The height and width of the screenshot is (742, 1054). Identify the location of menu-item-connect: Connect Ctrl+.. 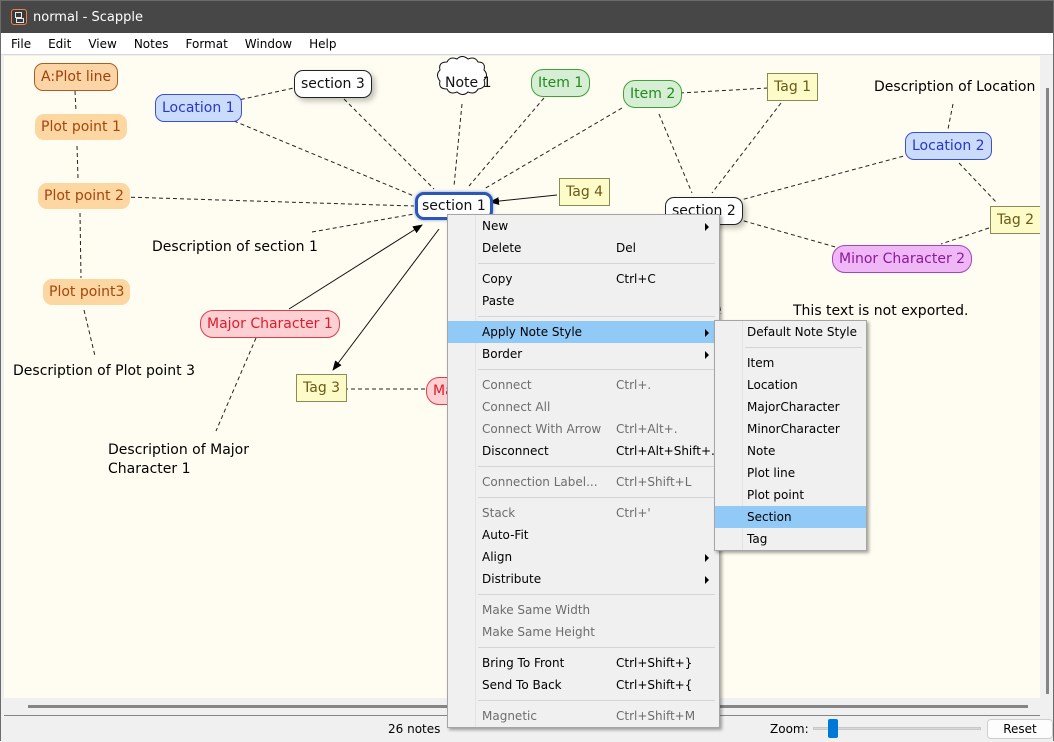
(583, 385).